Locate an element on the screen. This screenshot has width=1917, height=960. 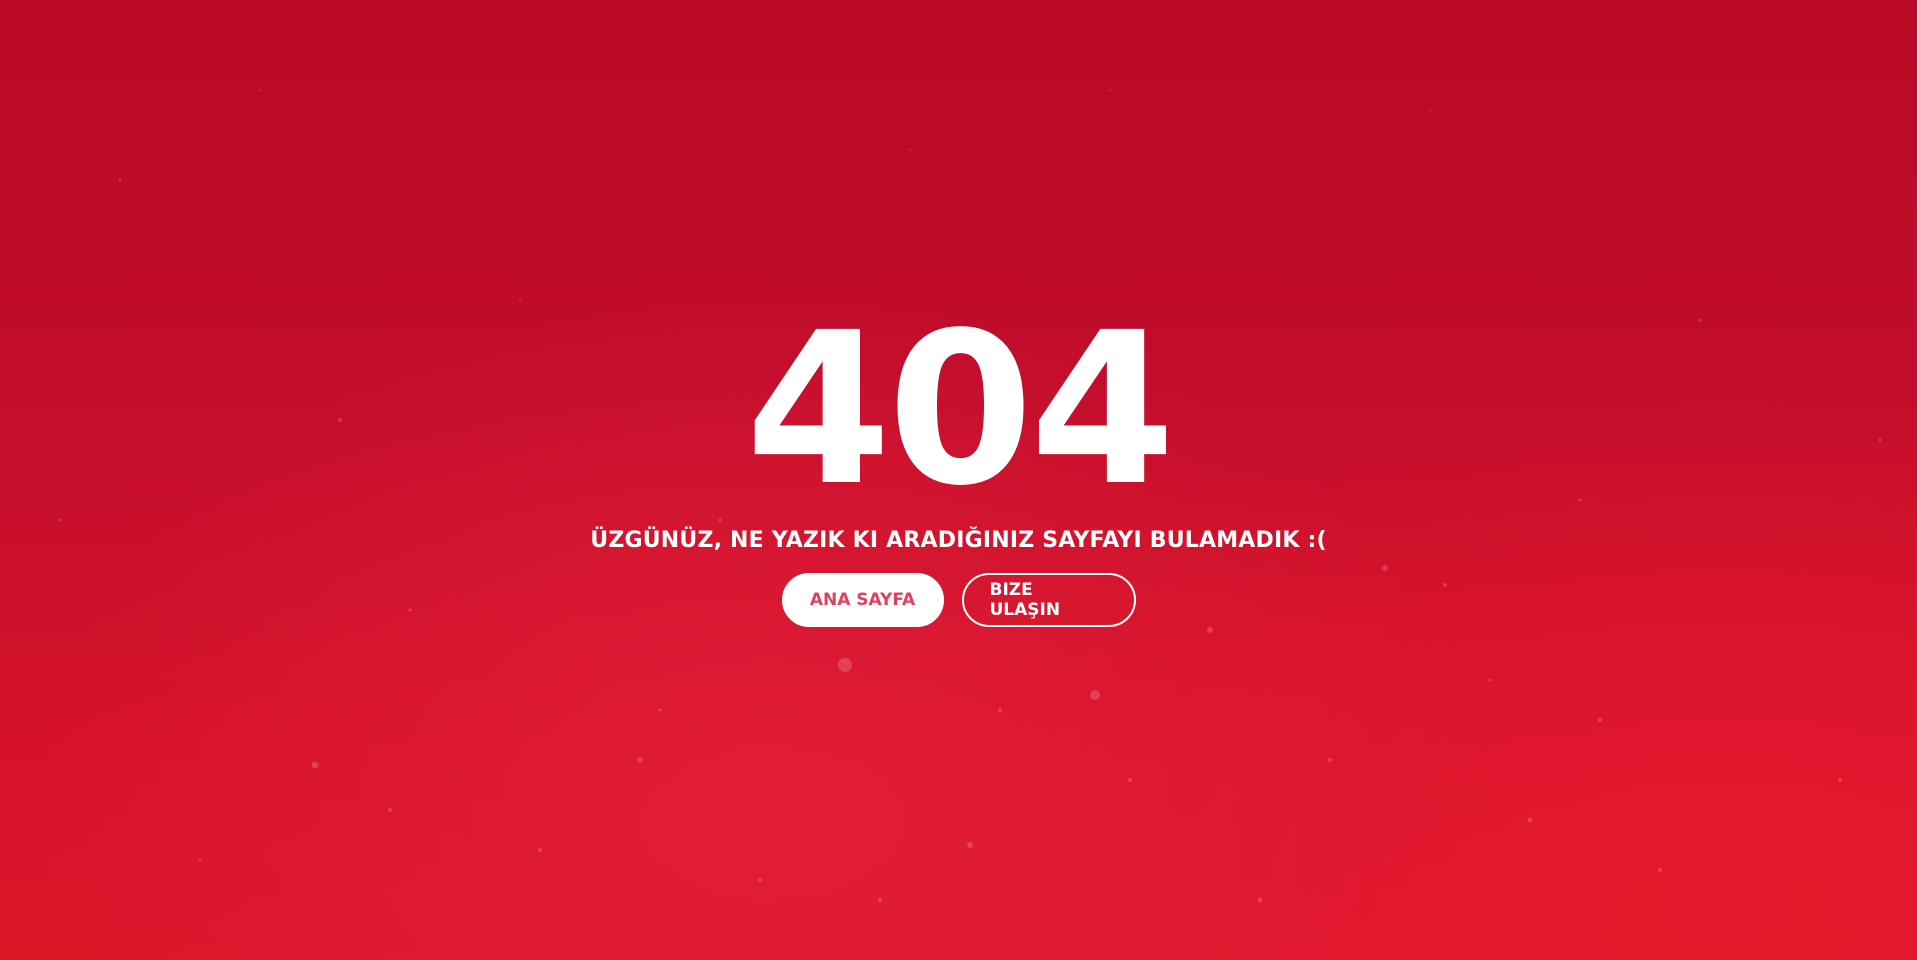
home-button: ANA SAYFA is located at coordinates (862, 600).